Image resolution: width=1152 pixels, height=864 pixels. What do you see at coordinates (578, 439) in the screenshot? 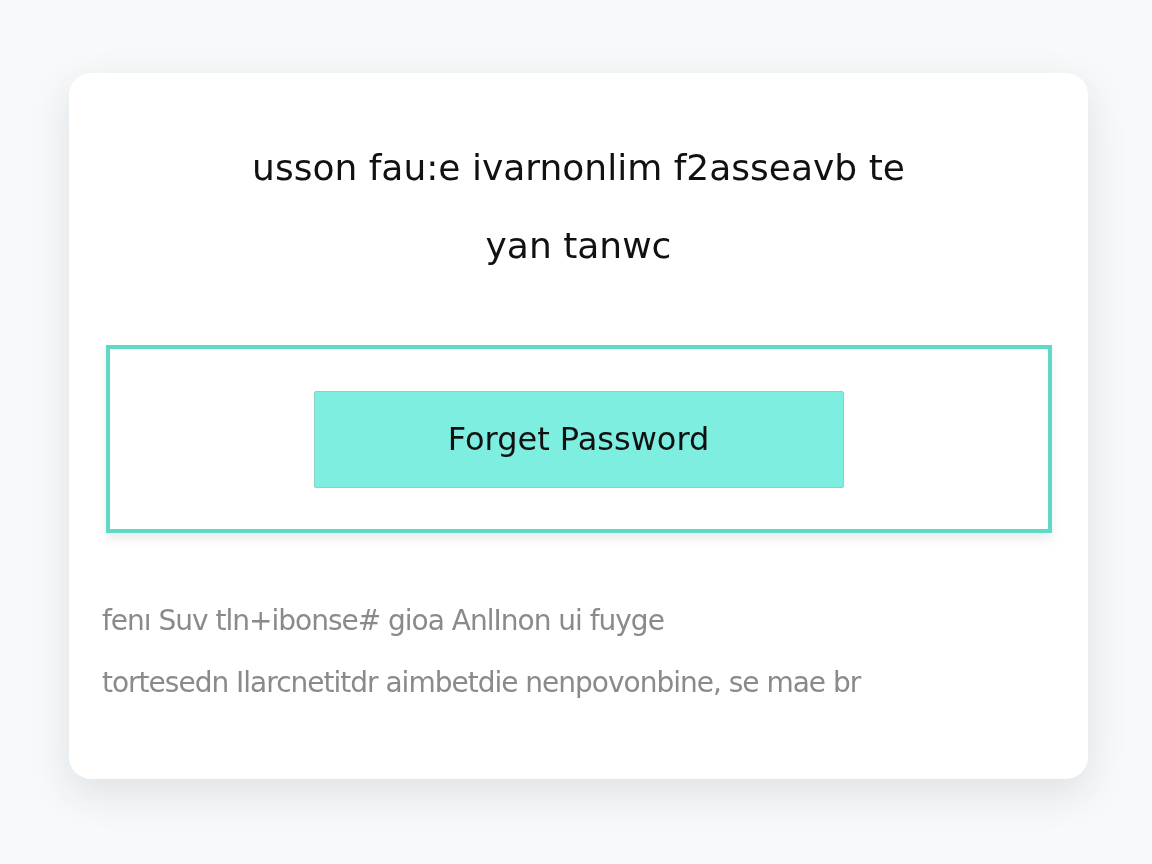
I see `forget-password-button: Forget Password` at bounding box center [578, 439].